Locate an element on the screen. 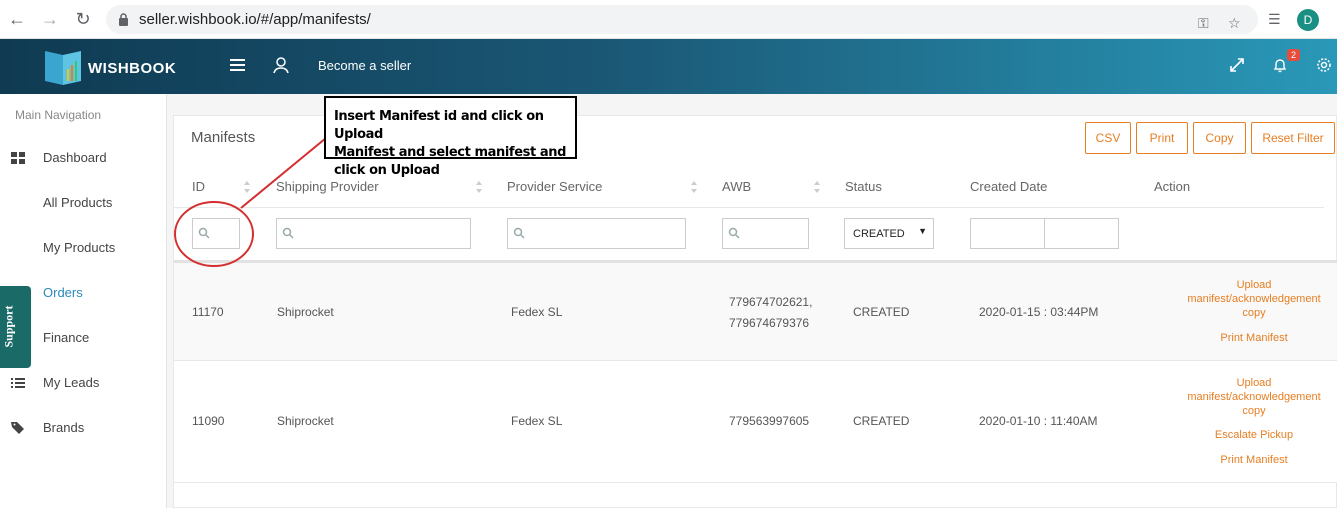 The height and width of the screenshot is (508, 1337). column-header-awb: AWB is located at coordinates (736, 186).